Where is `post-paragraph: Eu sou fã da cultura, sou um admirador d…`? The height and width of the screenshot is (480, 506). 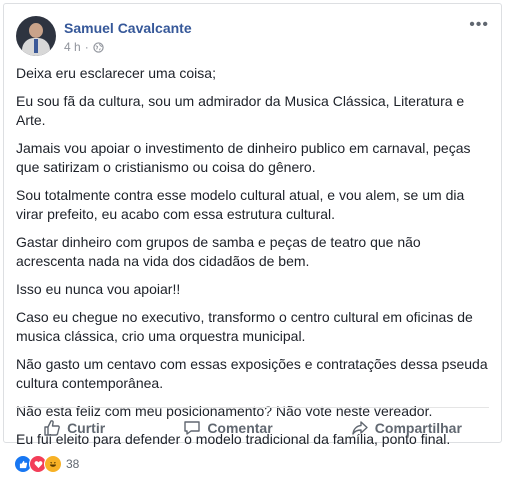
post-paragraph: Eu sou fã da cultura, sou um admirador d… is located at coordinates (240, 110).